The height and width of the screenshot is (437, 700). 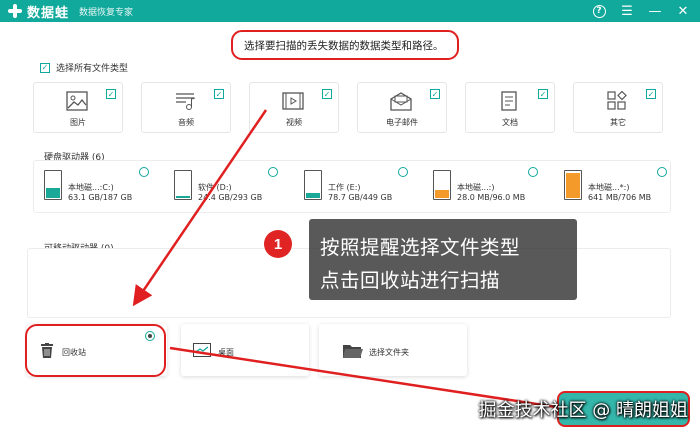 What do you see at coordinates (200, 208) in the screenshot?
I see `arrow-to-recycle-bin` at bounding box center [200, 208].